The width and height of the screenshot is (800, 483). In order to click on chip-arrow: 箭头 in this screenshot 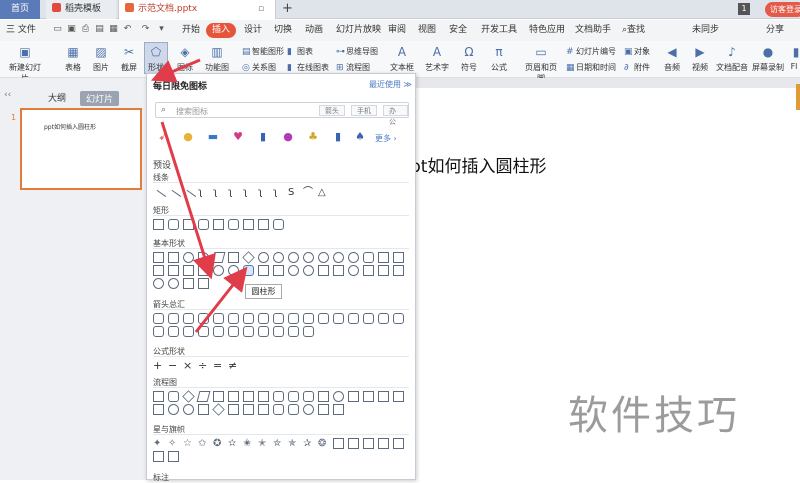, I will do `click(332, 110)`.